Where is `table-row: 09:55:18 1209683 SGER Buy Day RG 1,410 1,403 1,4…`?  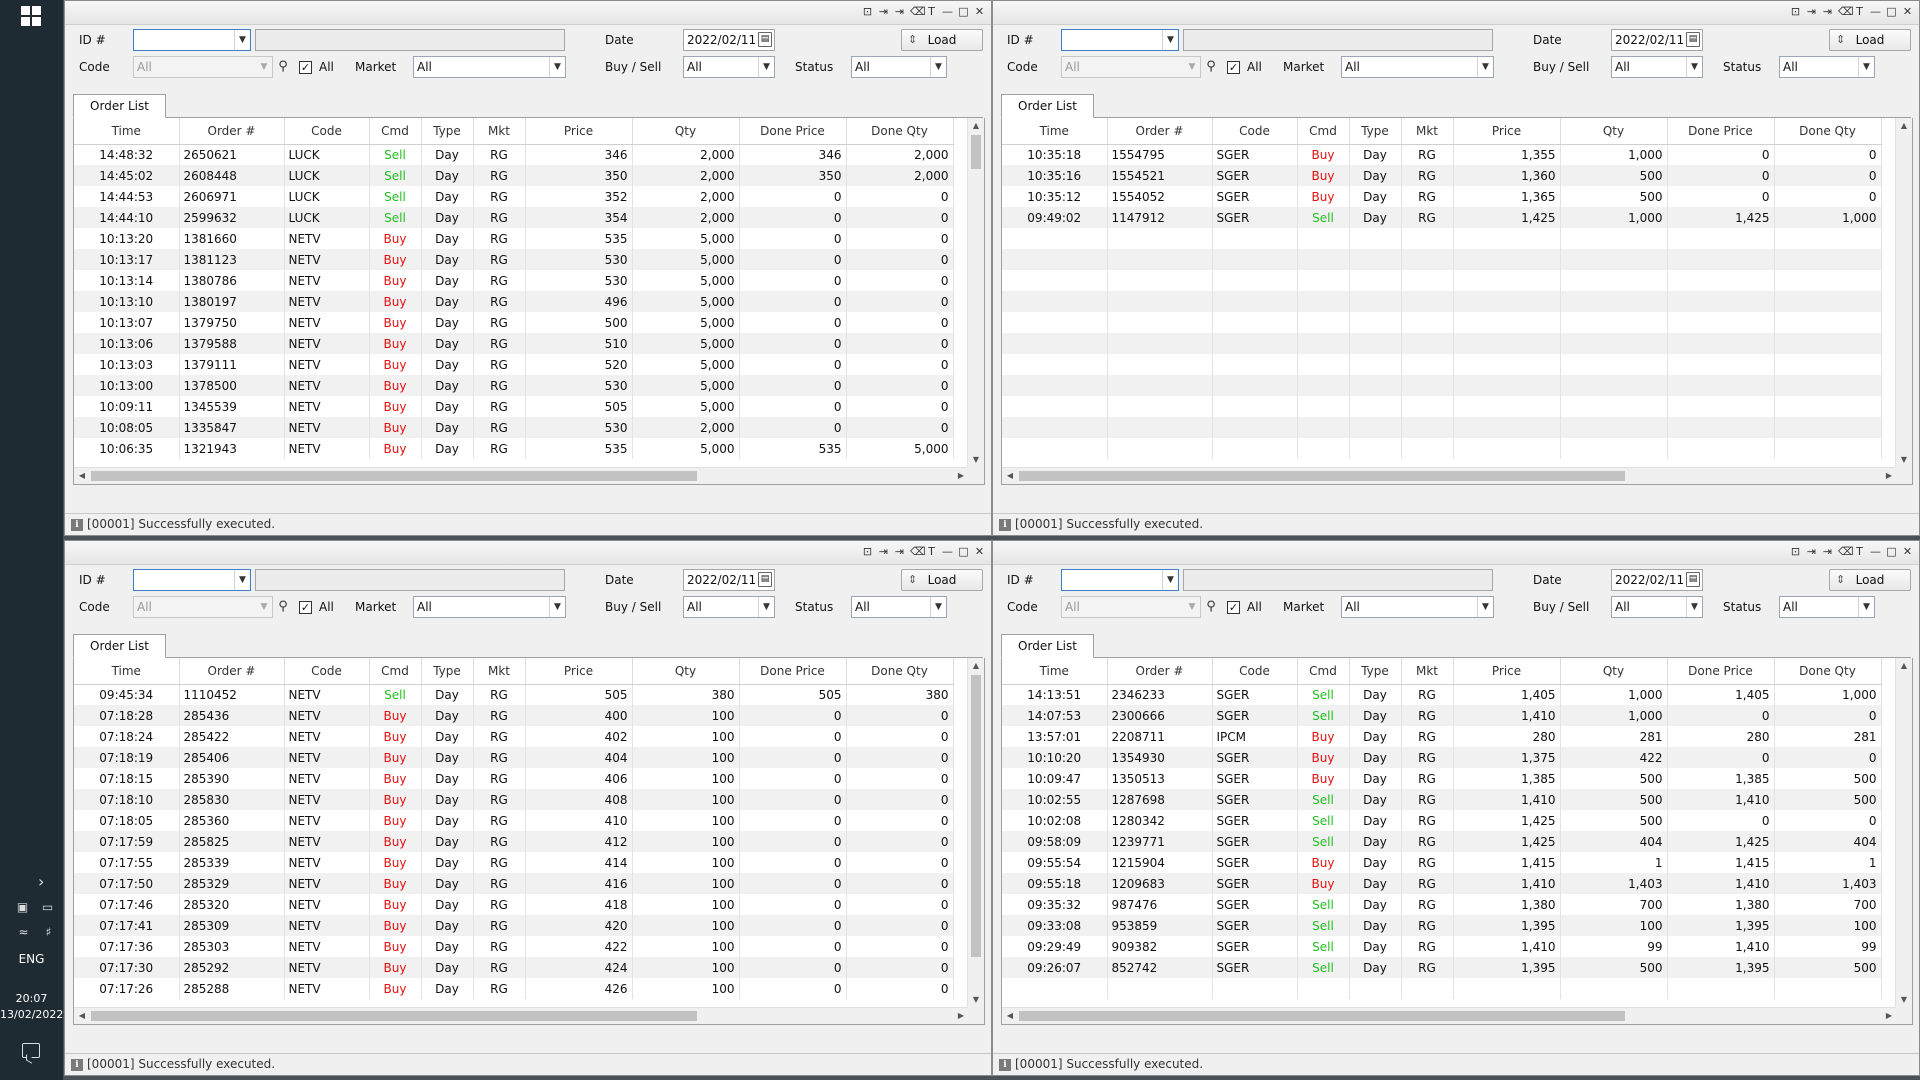
table-row: 09:55:18 1209683 SGER Buy Day RG 1,410 1,403 1,4… is located at coordinates (1442, 883).